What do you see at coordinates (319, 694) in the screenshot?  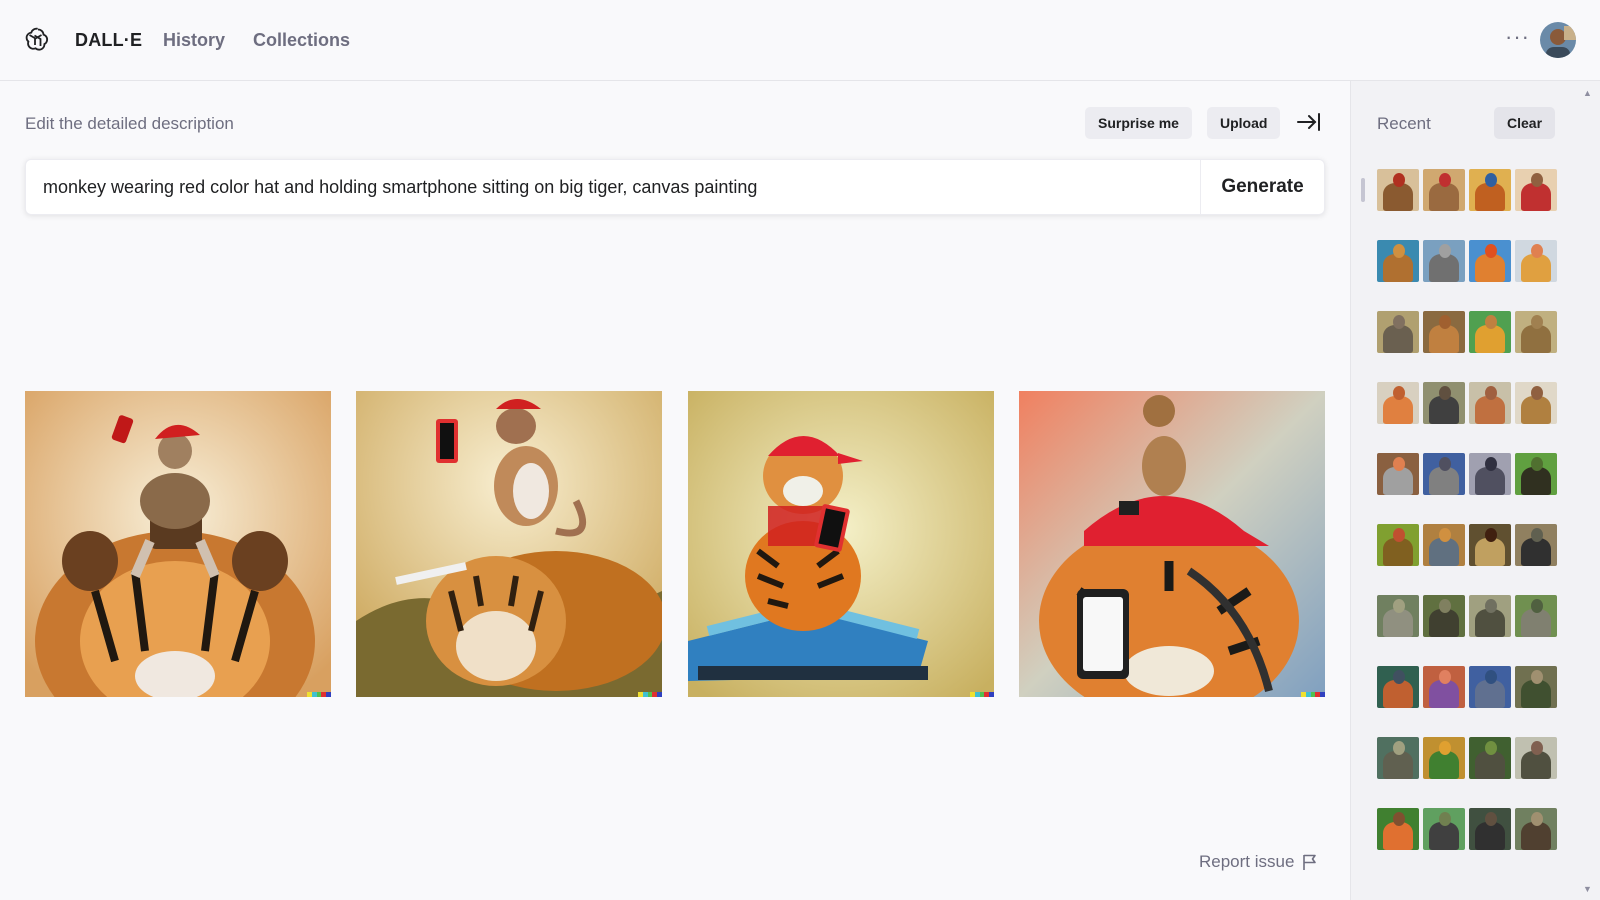 I see `signature-strip` at bounding box center [319, 694].